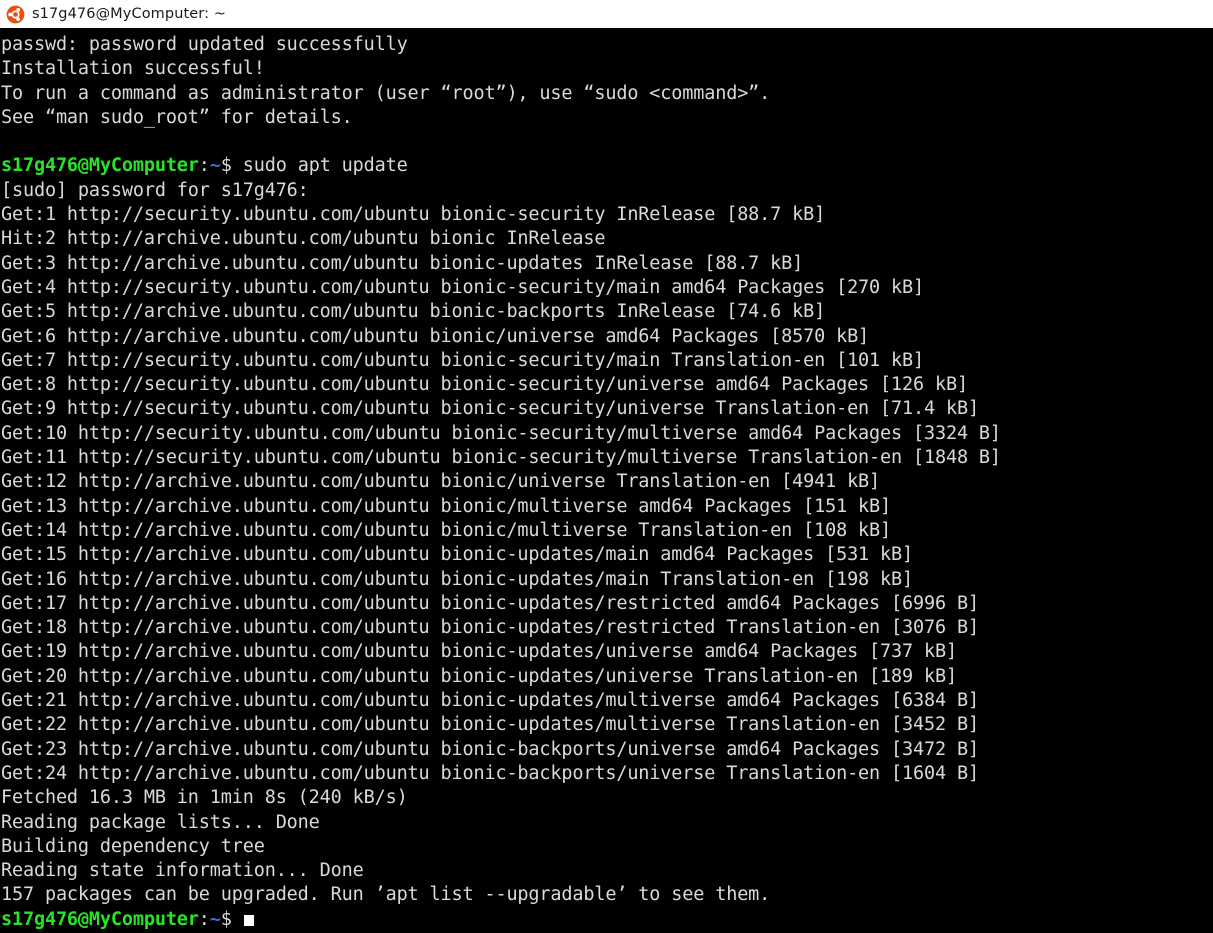 The height and width of the screenshot is (933, 1213). I want to click on window-titlebar: s17g476@MyComputer: ~, so click(606, 14).